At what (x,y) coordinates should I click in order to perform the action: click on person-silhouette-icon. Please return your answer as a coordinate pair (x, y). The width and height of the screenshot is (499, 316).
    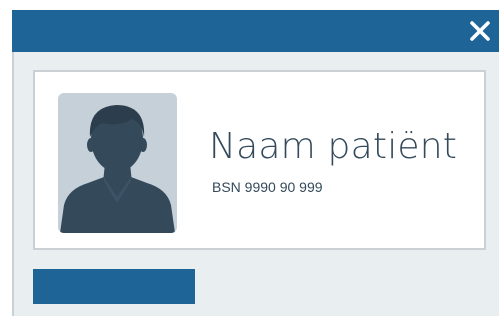
    Looking at the image, I should click on (117, 169).